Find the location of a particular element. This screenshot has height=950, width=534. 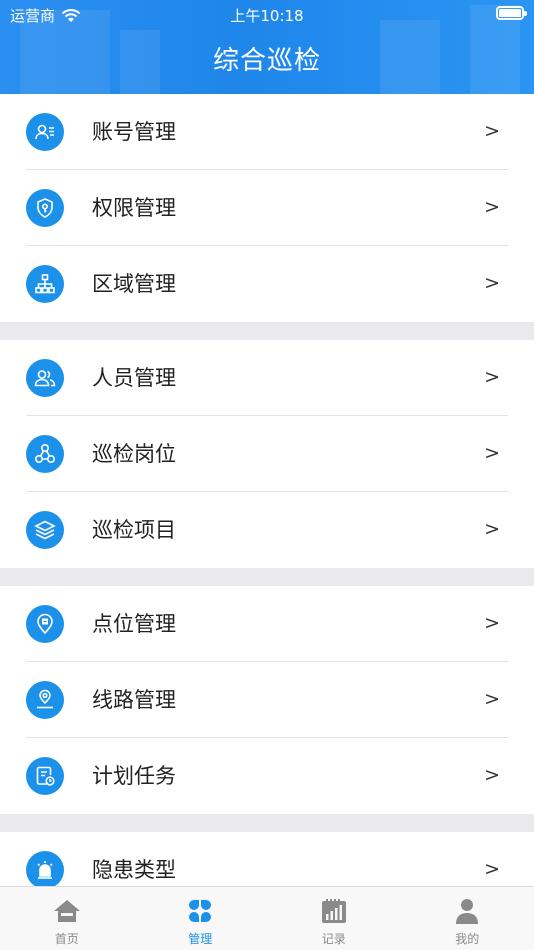

header-bar: 运营商 上午10:18 综合巡检 is located at coordinates (267, 47).